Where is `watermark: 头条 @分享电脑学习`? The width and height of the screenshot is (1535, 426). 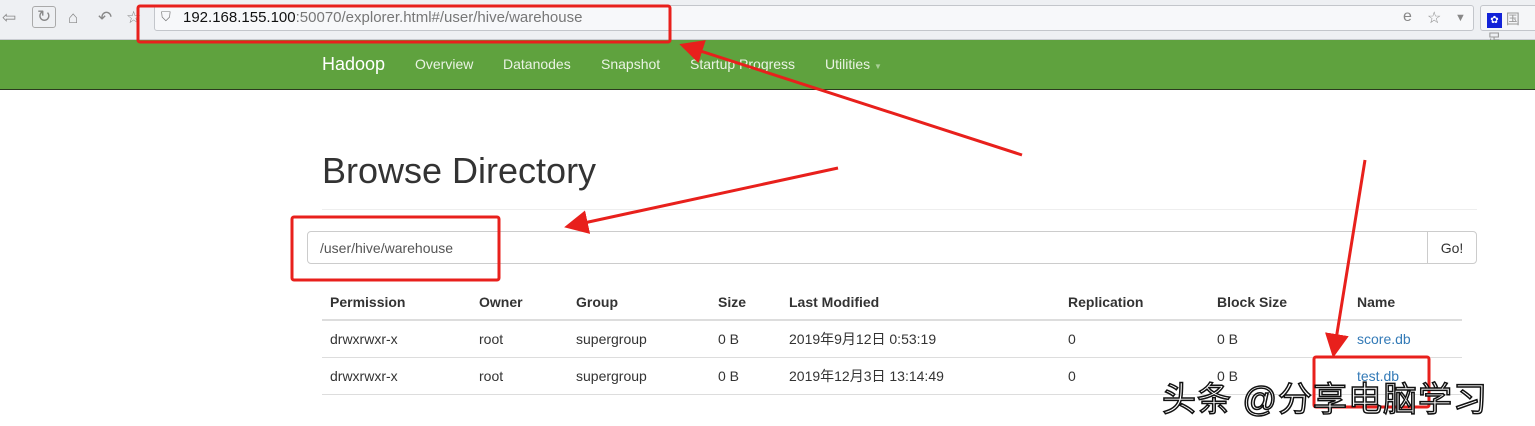
watermark: 头条 @分享电脑学习 is located at coordinates (1324, 400).